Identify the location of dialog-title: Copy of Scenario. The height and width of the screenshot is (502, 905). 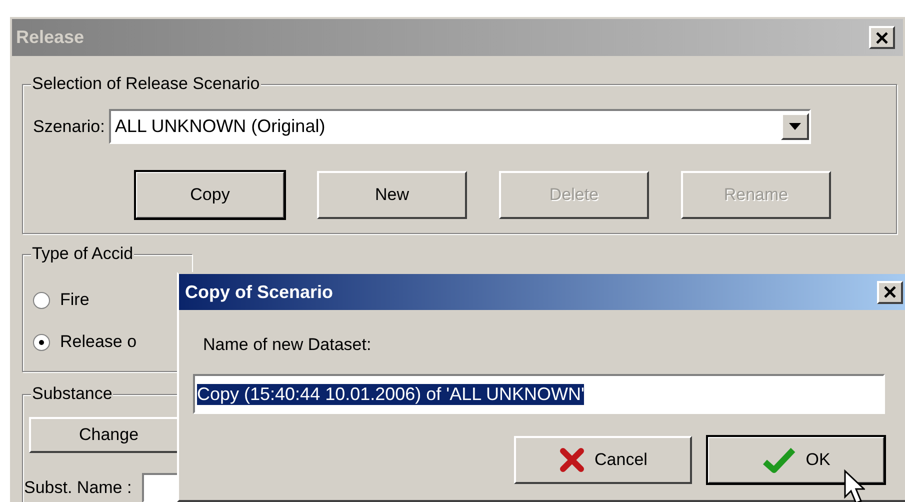
(259, 292).